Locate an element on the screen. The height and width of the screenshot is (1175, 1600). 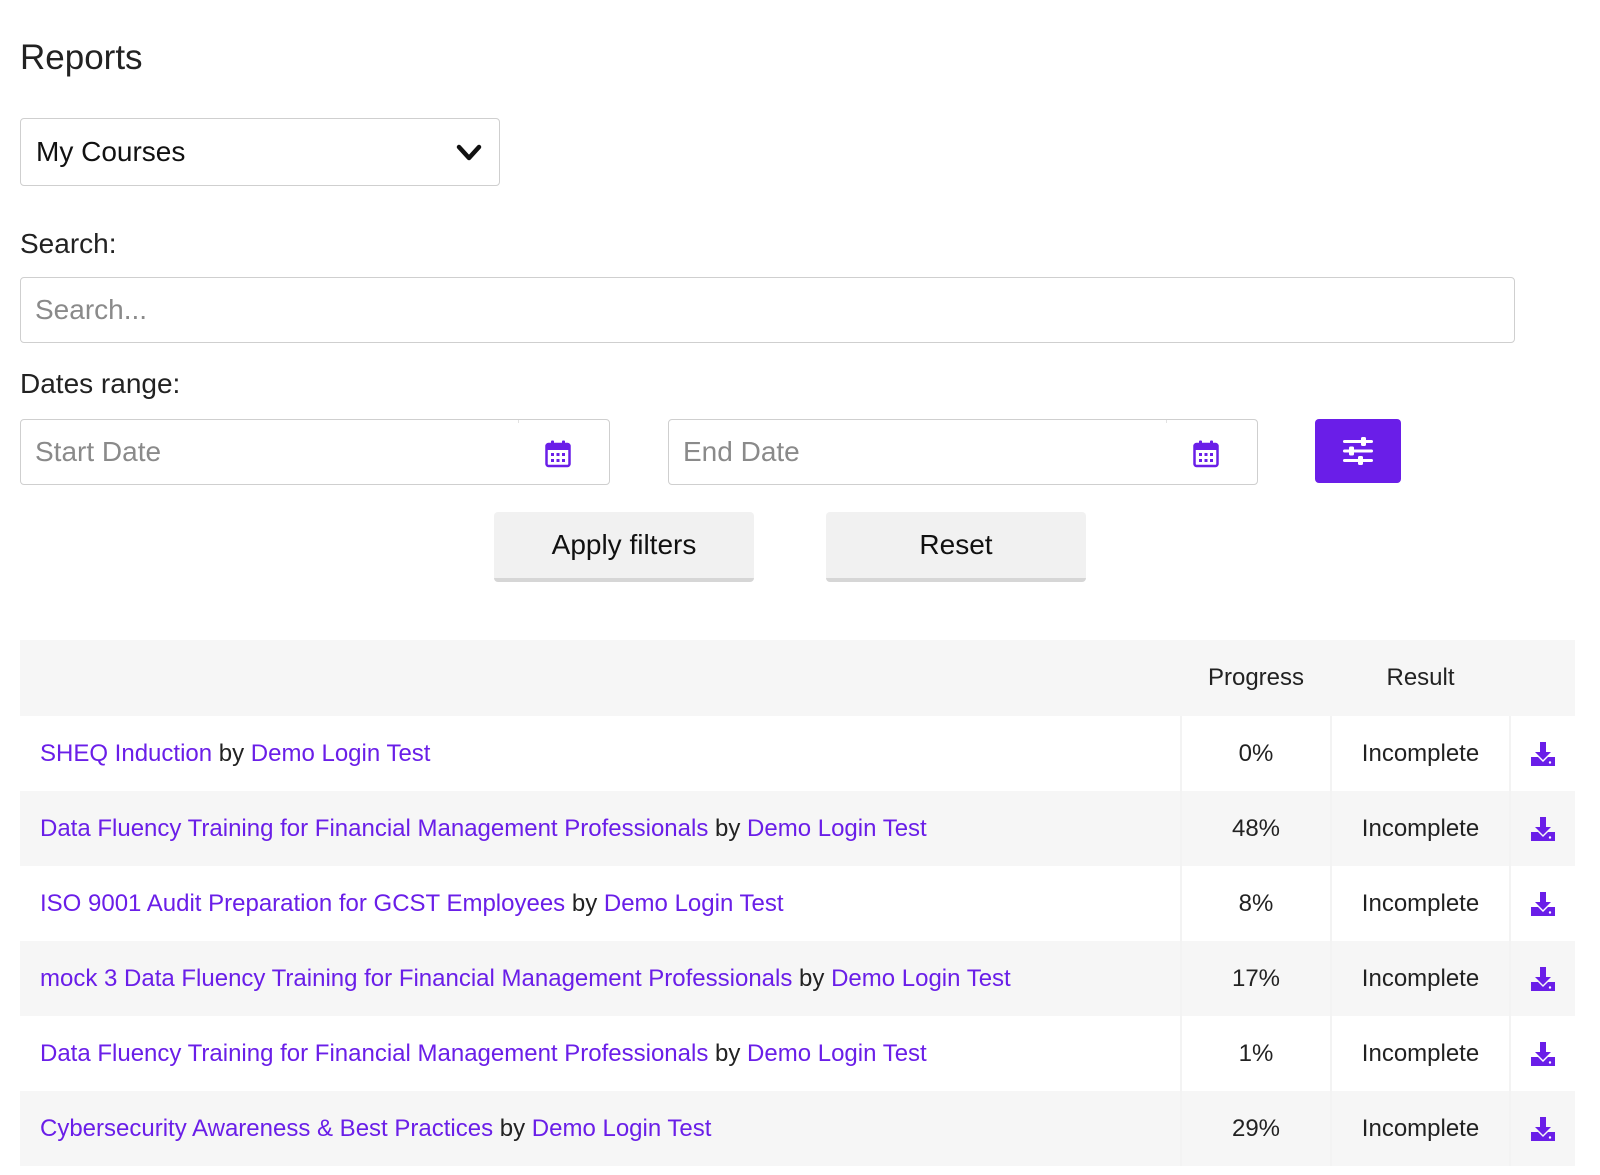
course-link: SHEQ Induction is located at coordinates (126, 753).